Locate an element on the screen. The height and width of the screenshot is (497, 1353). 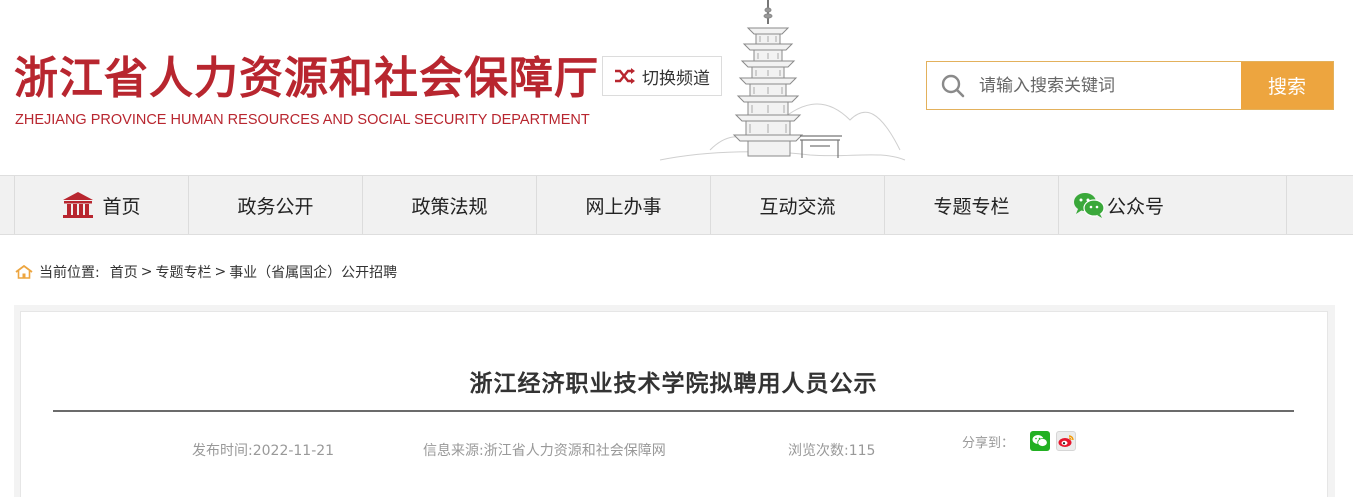
site-title: 浙江省人力资源和社会保障厅 is located at coordinates (306, 74).